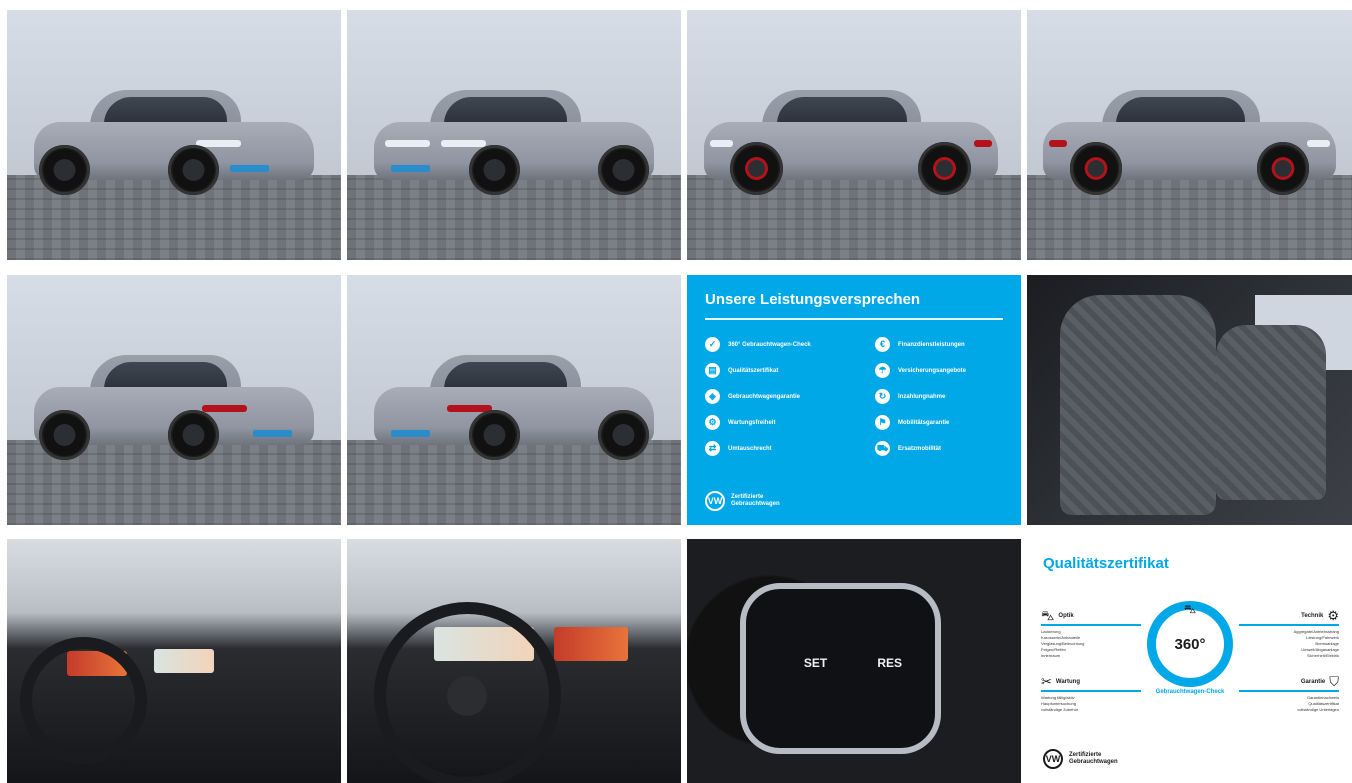 The image size is (1352, 783). I want to click on promise-item: ⛟ Ersatzmobilität, so click(920, 448).